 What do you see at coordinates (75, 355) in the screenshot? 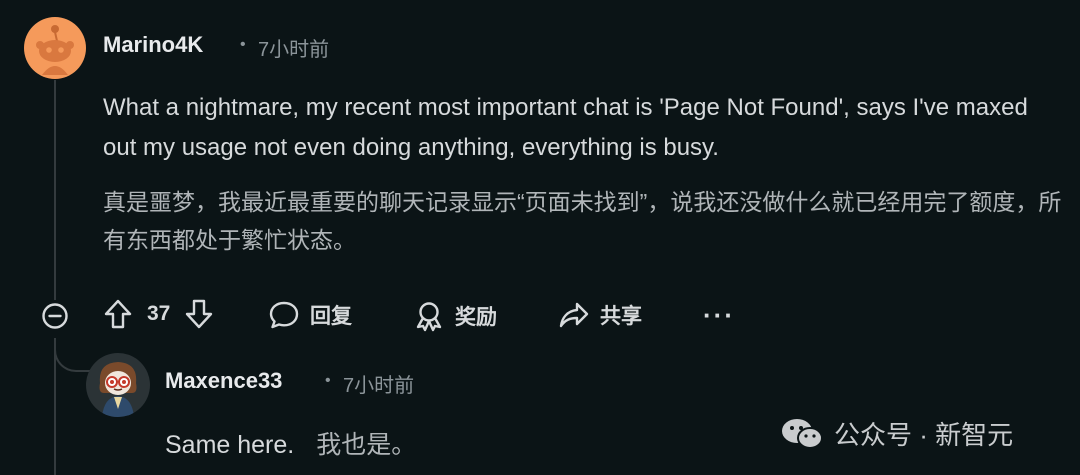
I see `reply-connector` at bounding box center [75, 355].